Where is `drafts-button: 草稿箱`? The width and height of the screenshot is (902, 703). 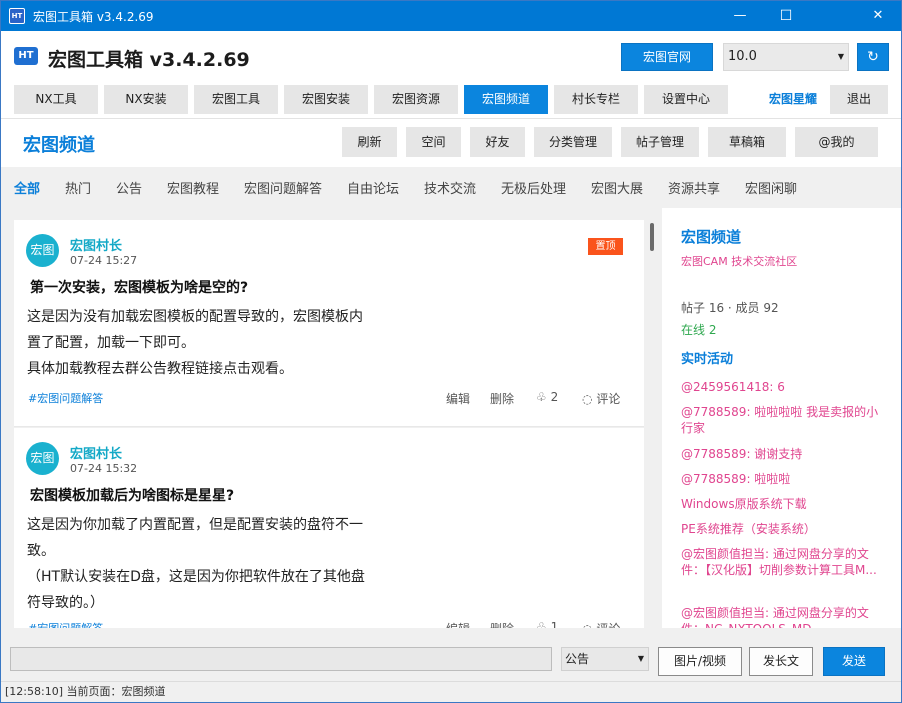 drafts-button: 草稿箱 is located at coordinates (747, 142).